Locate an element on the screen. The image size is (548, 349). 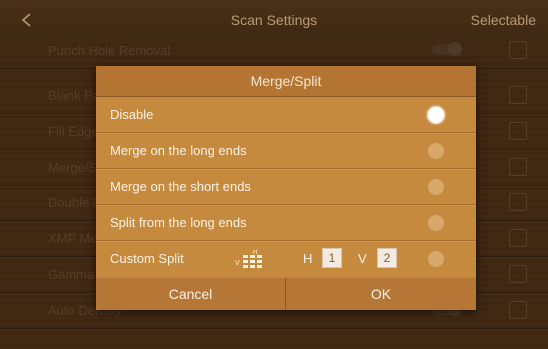
radio-selected-icon is located at coordinates (436, 115).